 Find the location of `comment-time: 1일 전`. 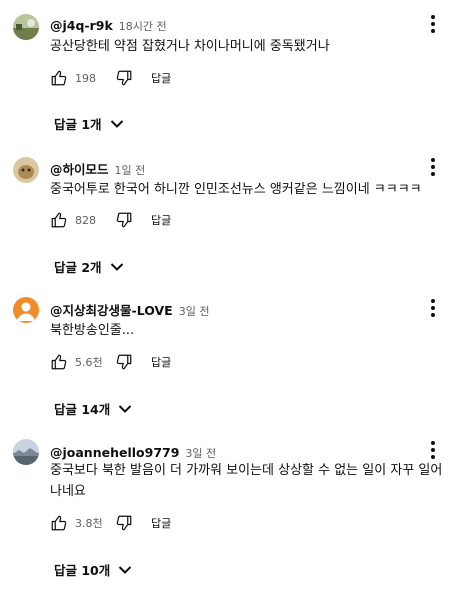

comment-time: 1일 전 is located at coordinates (130, 170).